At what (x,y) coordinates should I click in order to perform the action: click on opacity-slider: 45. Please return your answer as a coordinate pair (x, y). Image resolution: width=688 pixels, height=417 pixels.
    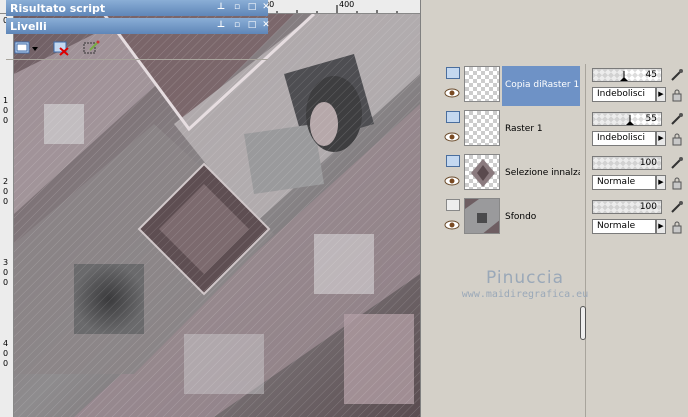
    Looking at the image, I should click on (627, 75).